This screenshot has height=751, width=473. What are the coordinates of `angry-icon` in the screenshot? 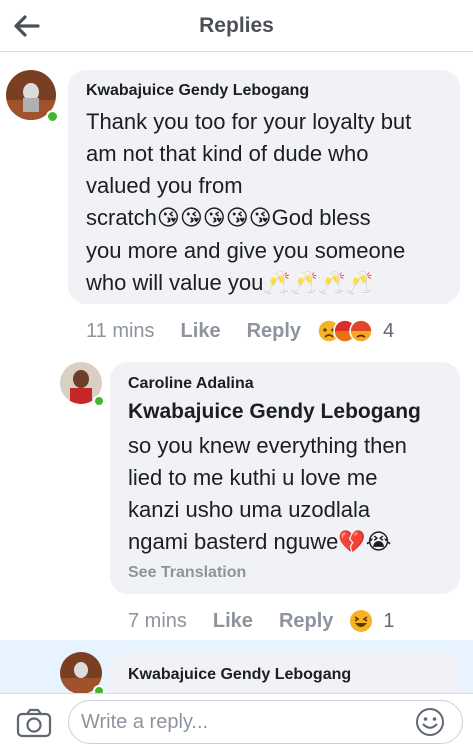 It's located at (361, 331).